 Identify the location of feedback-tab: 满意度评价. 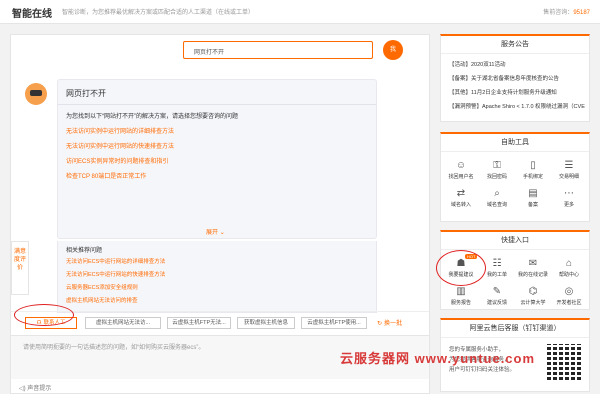
(20, 268).